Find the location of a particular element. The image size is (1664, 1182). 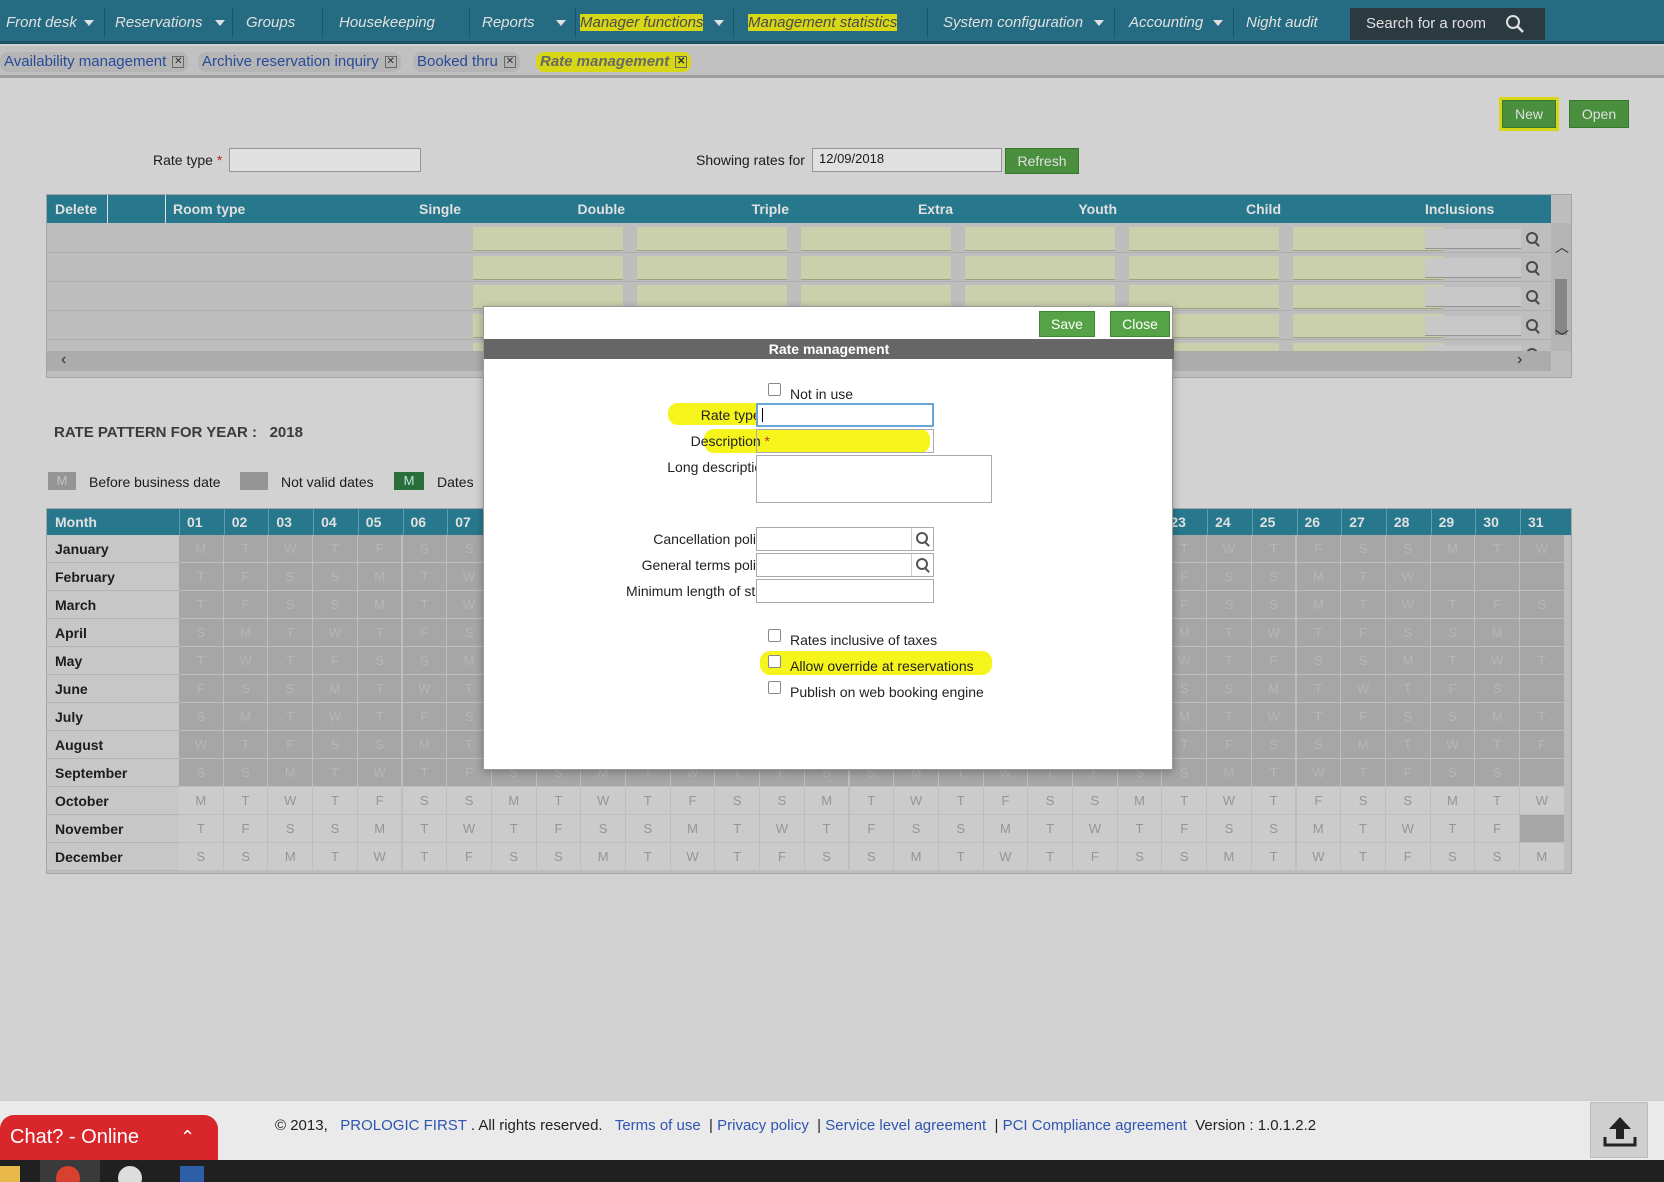

terms-link: Terms of use is located at coordinates (658, 1125).